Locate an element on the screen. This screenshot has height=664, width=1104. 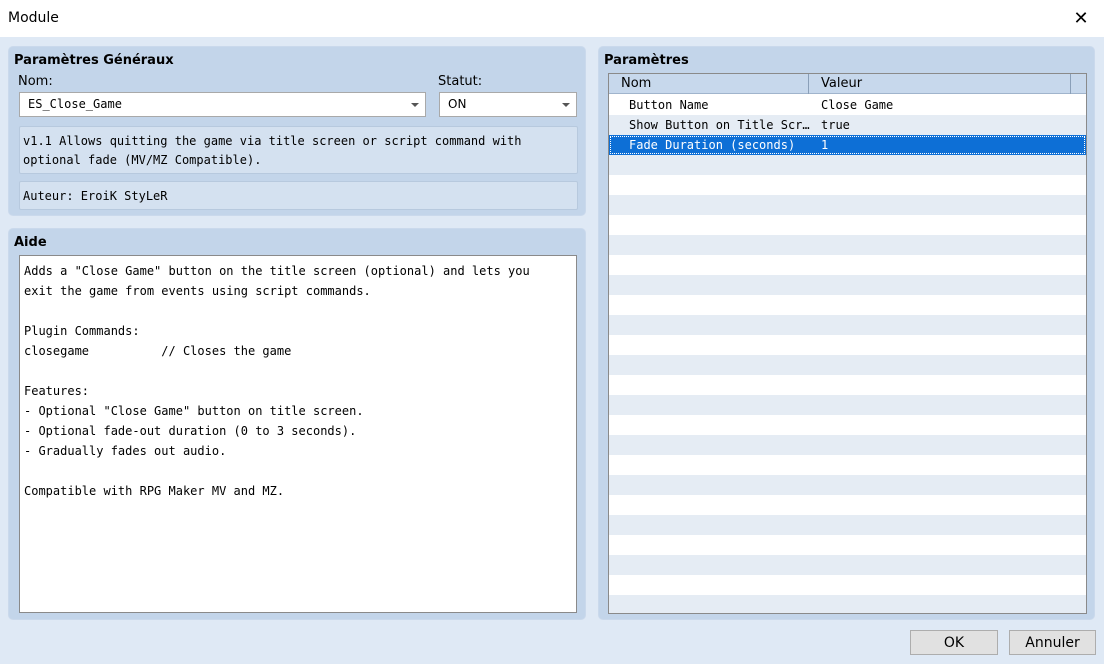
author-box: Auteur: EroiK StyLeR is located at coordinates (298, 195).